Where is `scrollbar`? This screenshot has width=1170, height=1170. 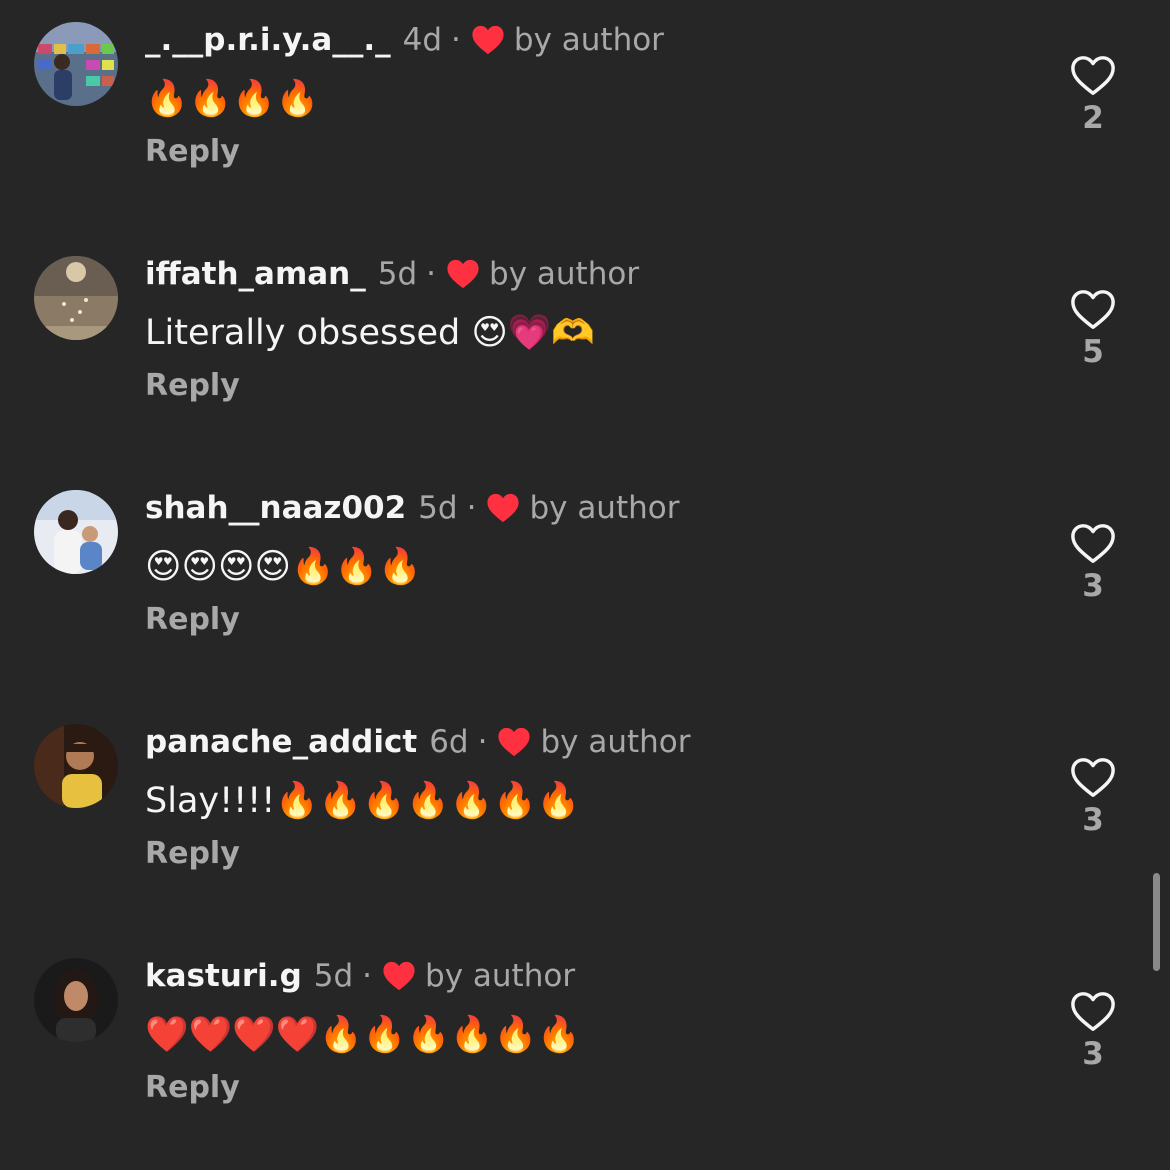 scrollbar is located at coordinates (1156, 922).